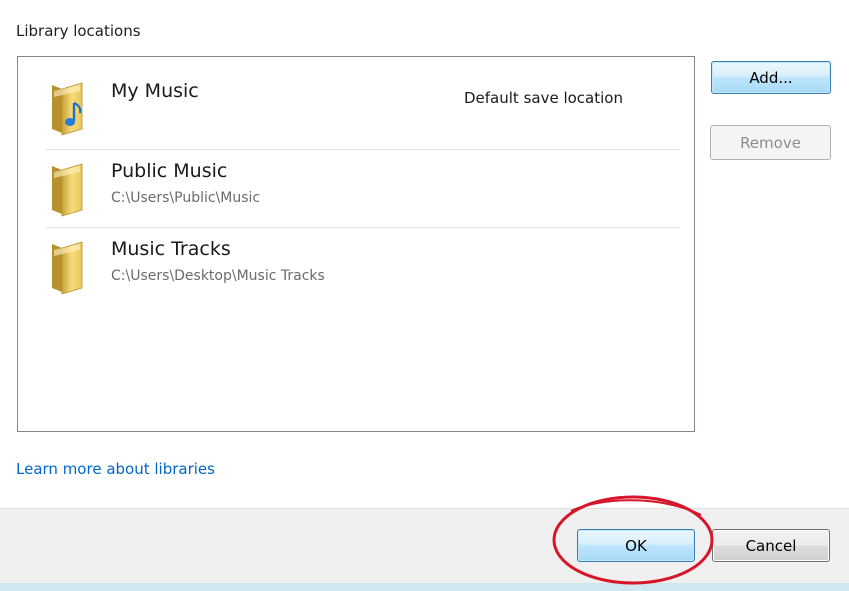 This screenshot has height=591, width=849. What do you see at coordinates (78, 31) in the screenshot?
I see `library-locations-label: Library locations` at bounding box center [78, 31].